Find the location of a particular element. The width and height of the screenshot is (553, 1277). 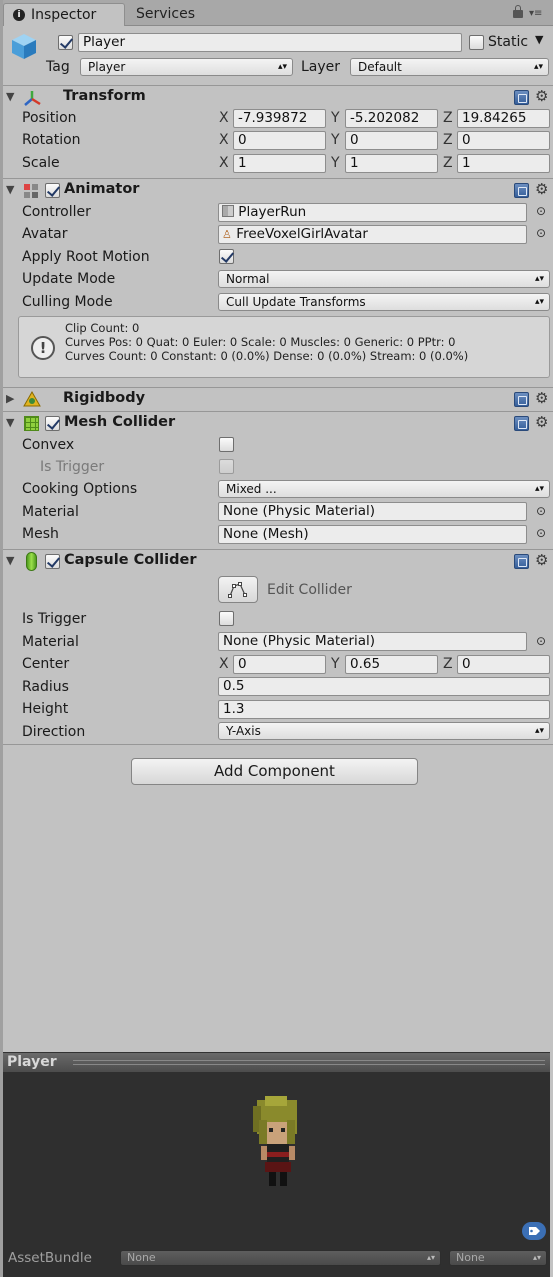

capsule-is-trigger-checkbox is located at coordinates (226, 618).